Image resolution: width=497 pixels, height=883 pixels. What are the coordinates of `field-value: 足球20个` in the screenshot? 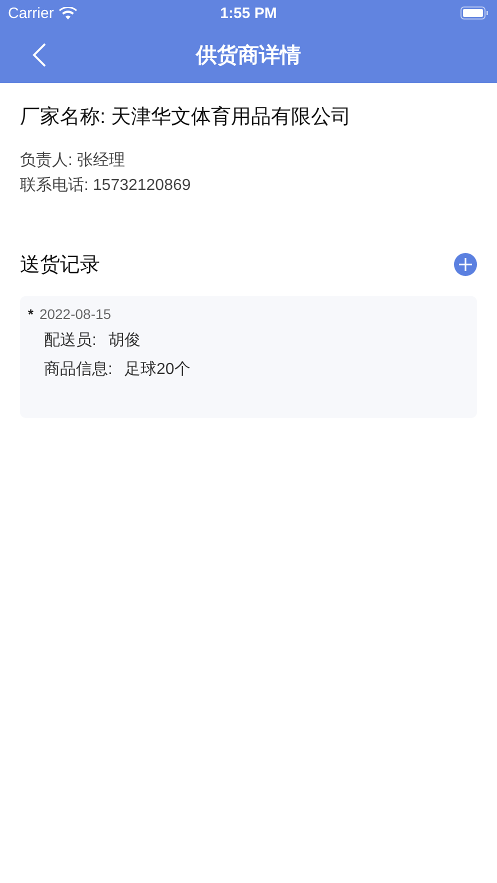 It's located at (157, 370).